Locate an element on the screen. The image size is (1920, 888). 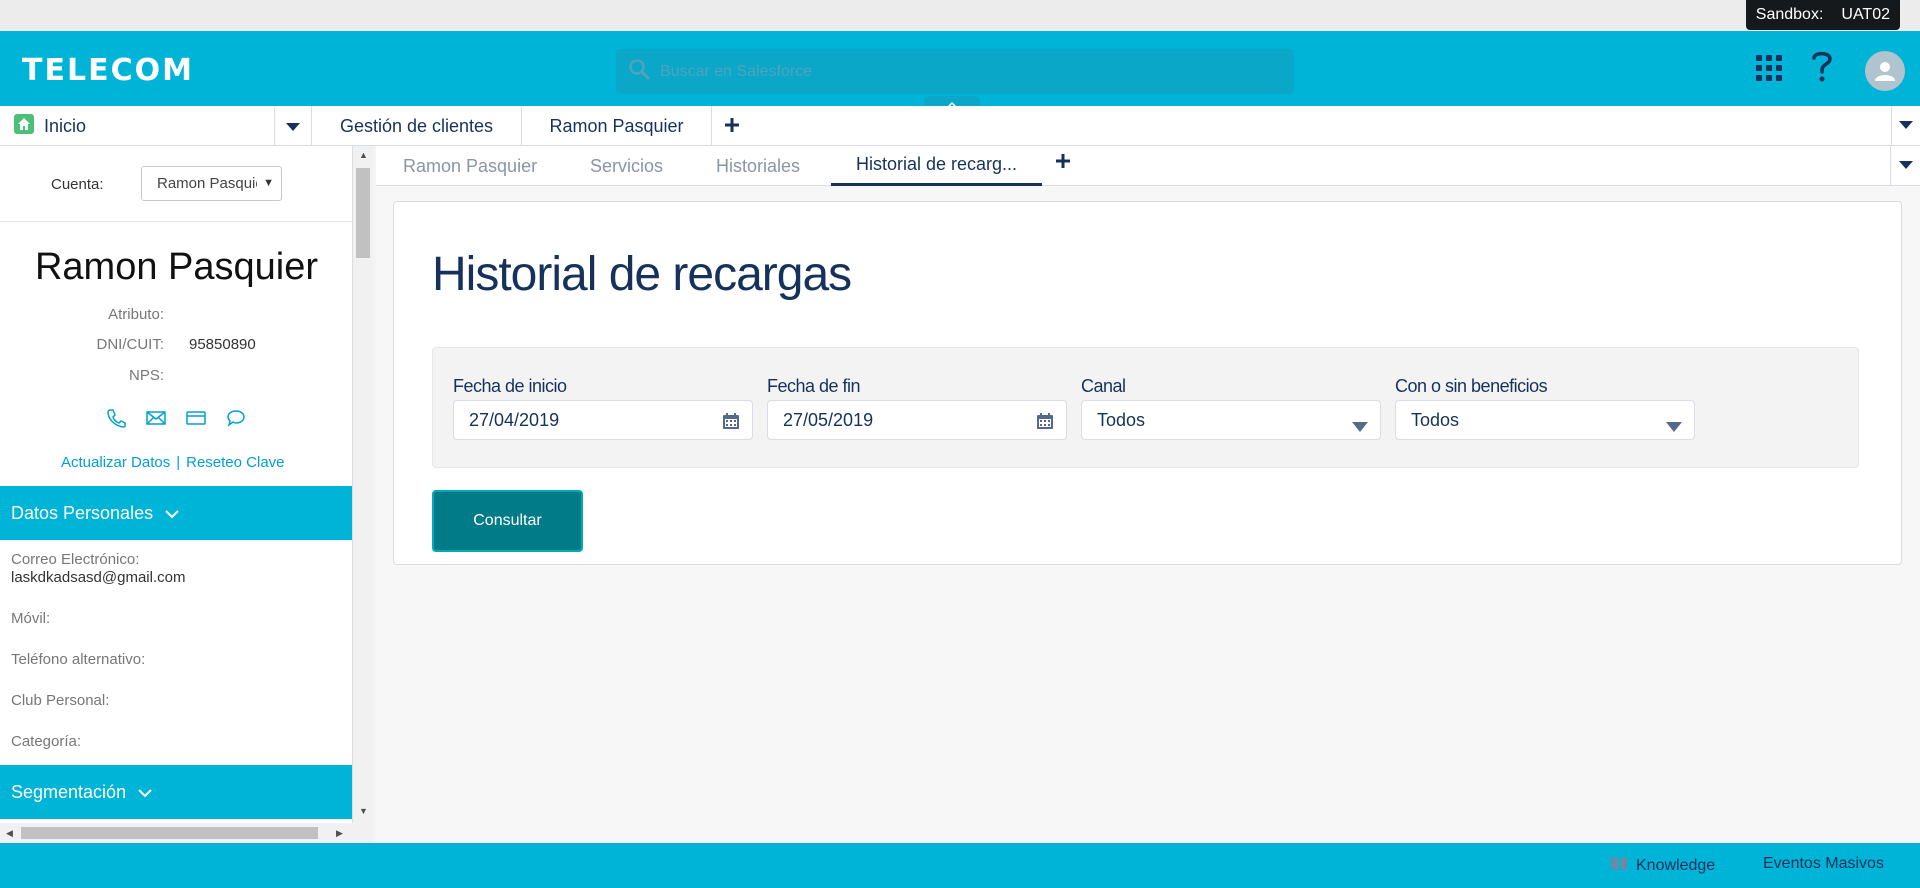
movil-label: Móvil: is located at coordinates (31, 618).